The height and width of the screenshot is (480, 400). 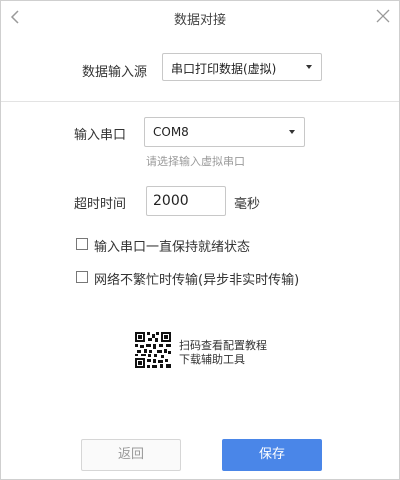 What do you see at coordinates (172, 245) in the screenshot?
I see `keep-ready-label: 输入串口一直保持就绪状态` at bounding box center [172, 245].